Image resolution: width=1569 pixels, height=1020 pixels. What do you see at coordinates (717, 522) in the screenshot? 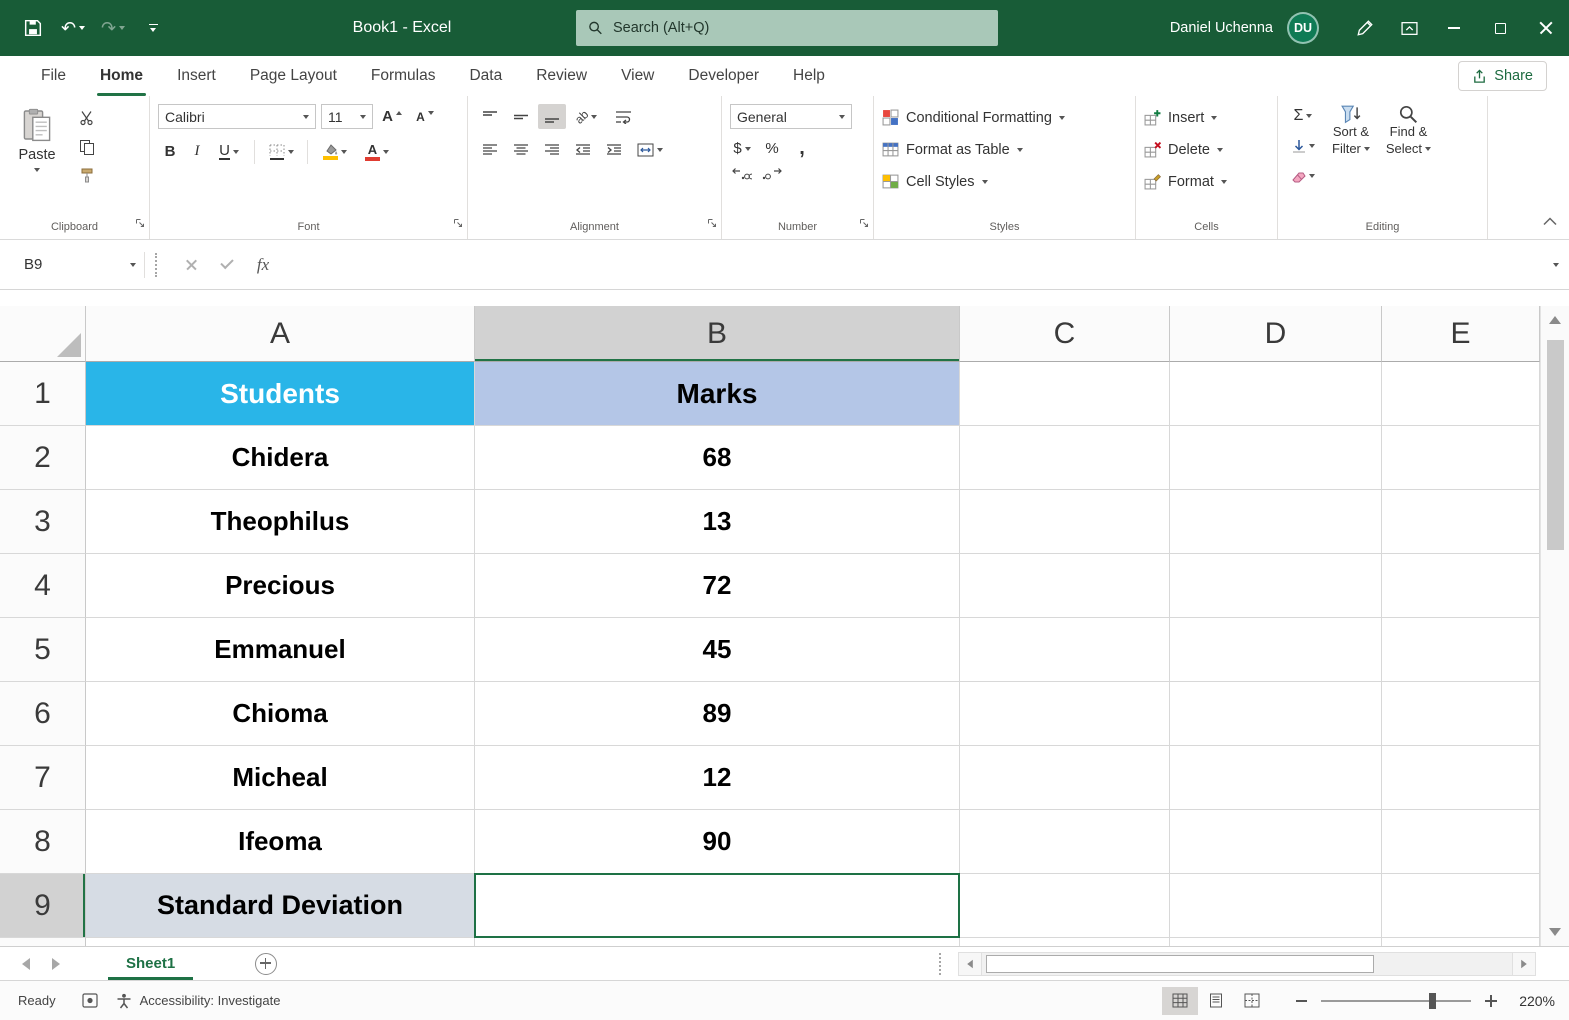
I see `cell-B3: 13` at bounding box center [717, 522].